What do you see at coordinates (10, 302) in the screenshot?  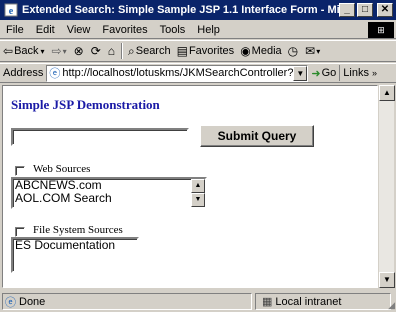 I see `page-done-icon: ⓔ` at bounding box center [10, 302].